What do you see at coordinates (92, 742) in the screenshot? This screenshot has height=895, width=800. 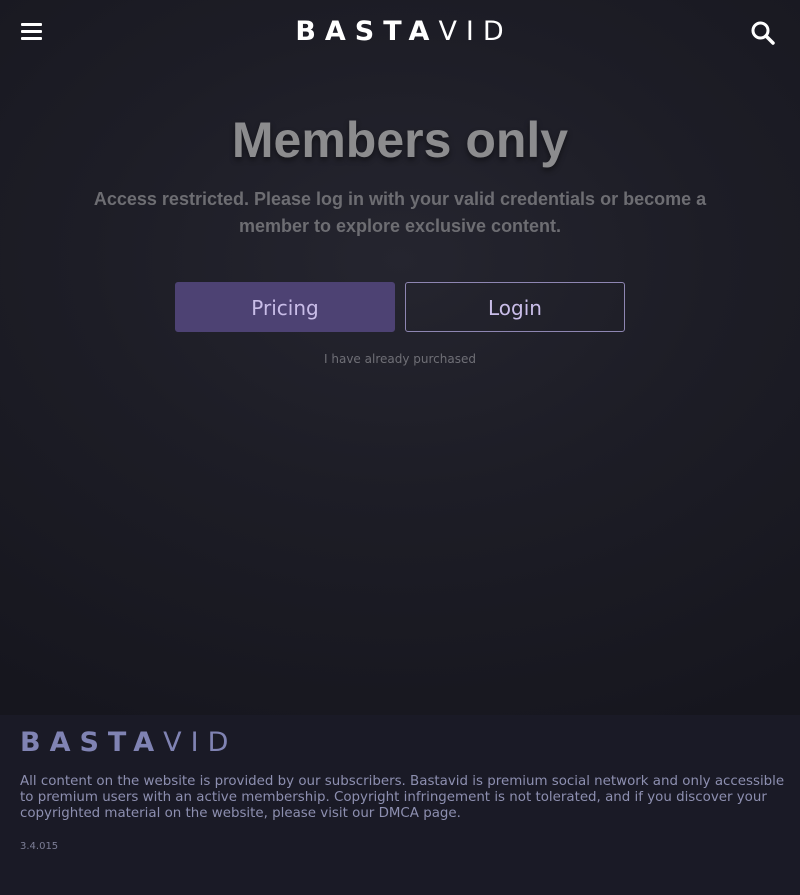 I see `footer-logo-bold-text: BASTA` at bounding box center [92, 742].